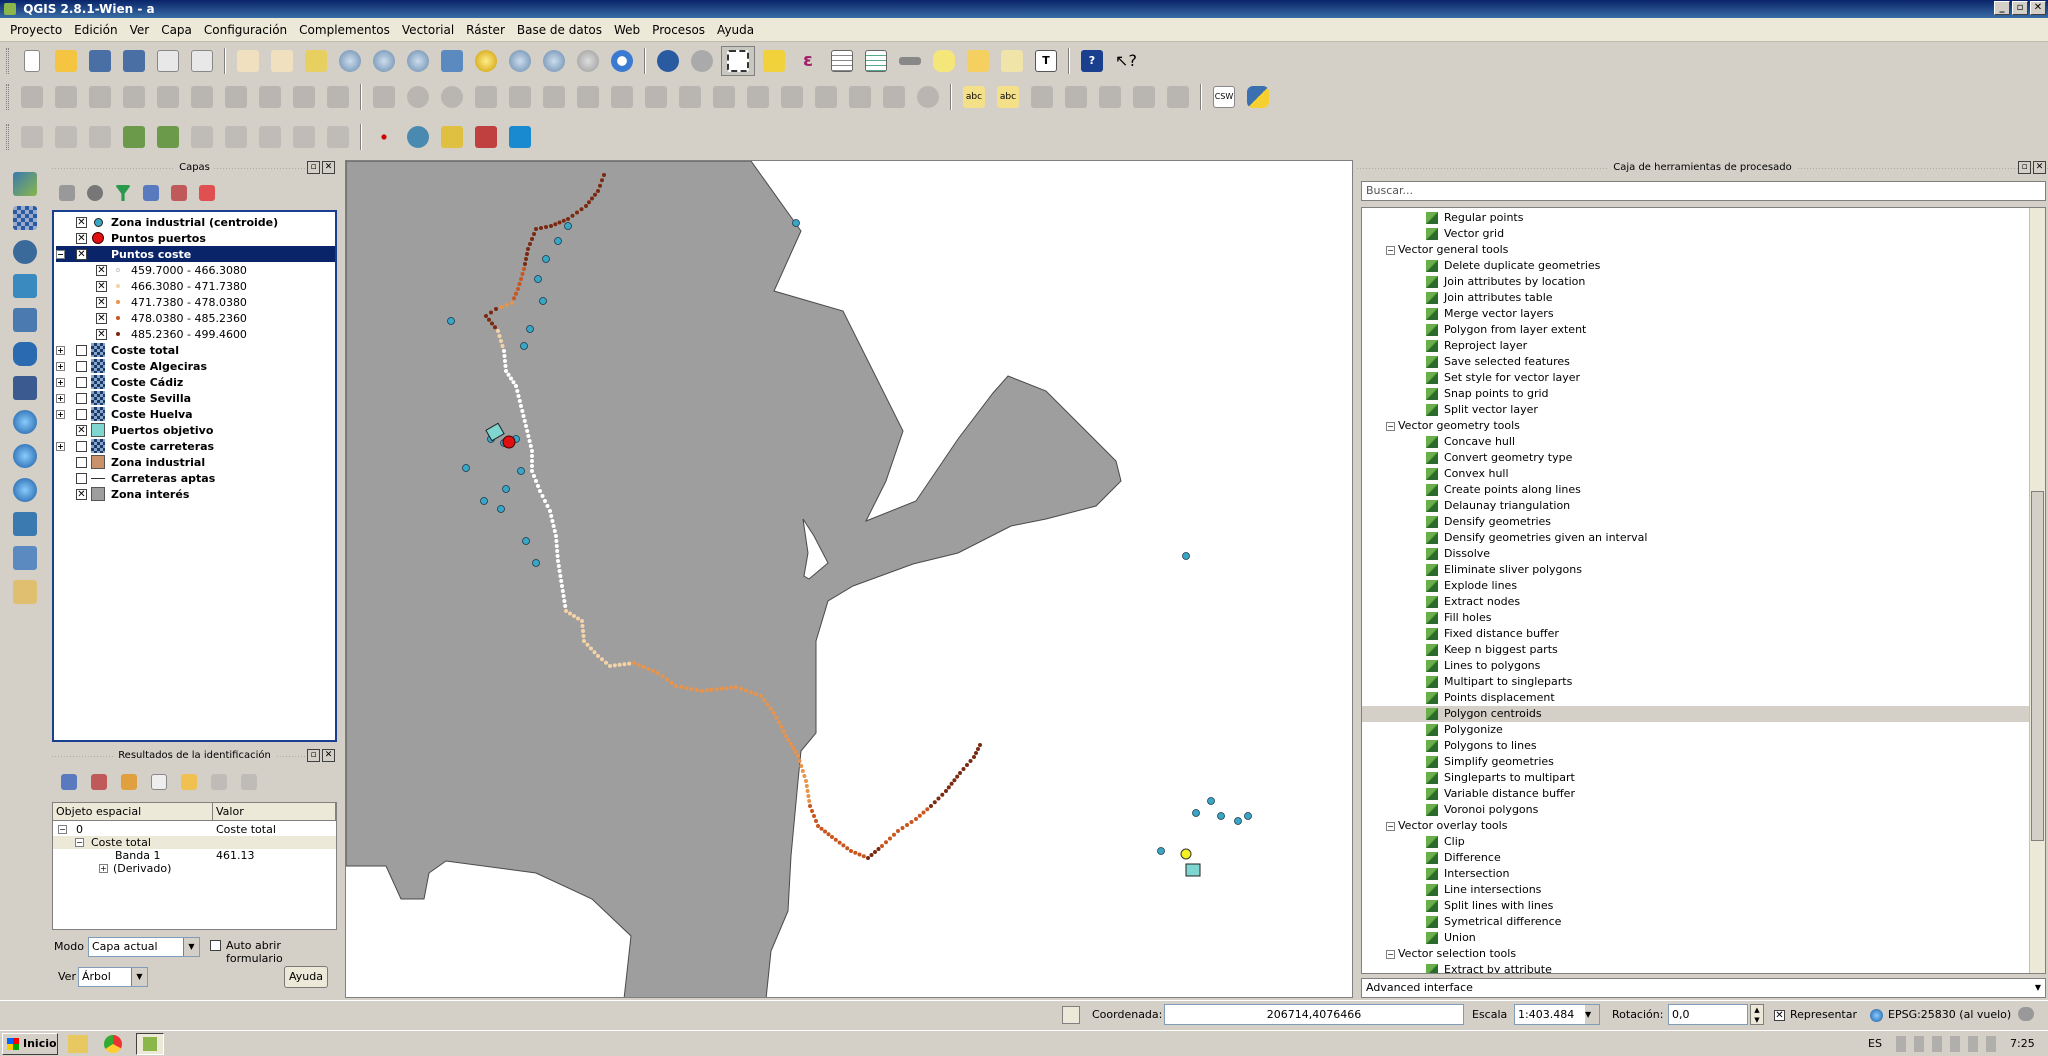 The width and height of the screenshot is (2048, 1056). What do you see at coordinates (194, 855) in the screenshot?
I see `table-row: Banda 1 461.13` at bounding box center [194, 855].